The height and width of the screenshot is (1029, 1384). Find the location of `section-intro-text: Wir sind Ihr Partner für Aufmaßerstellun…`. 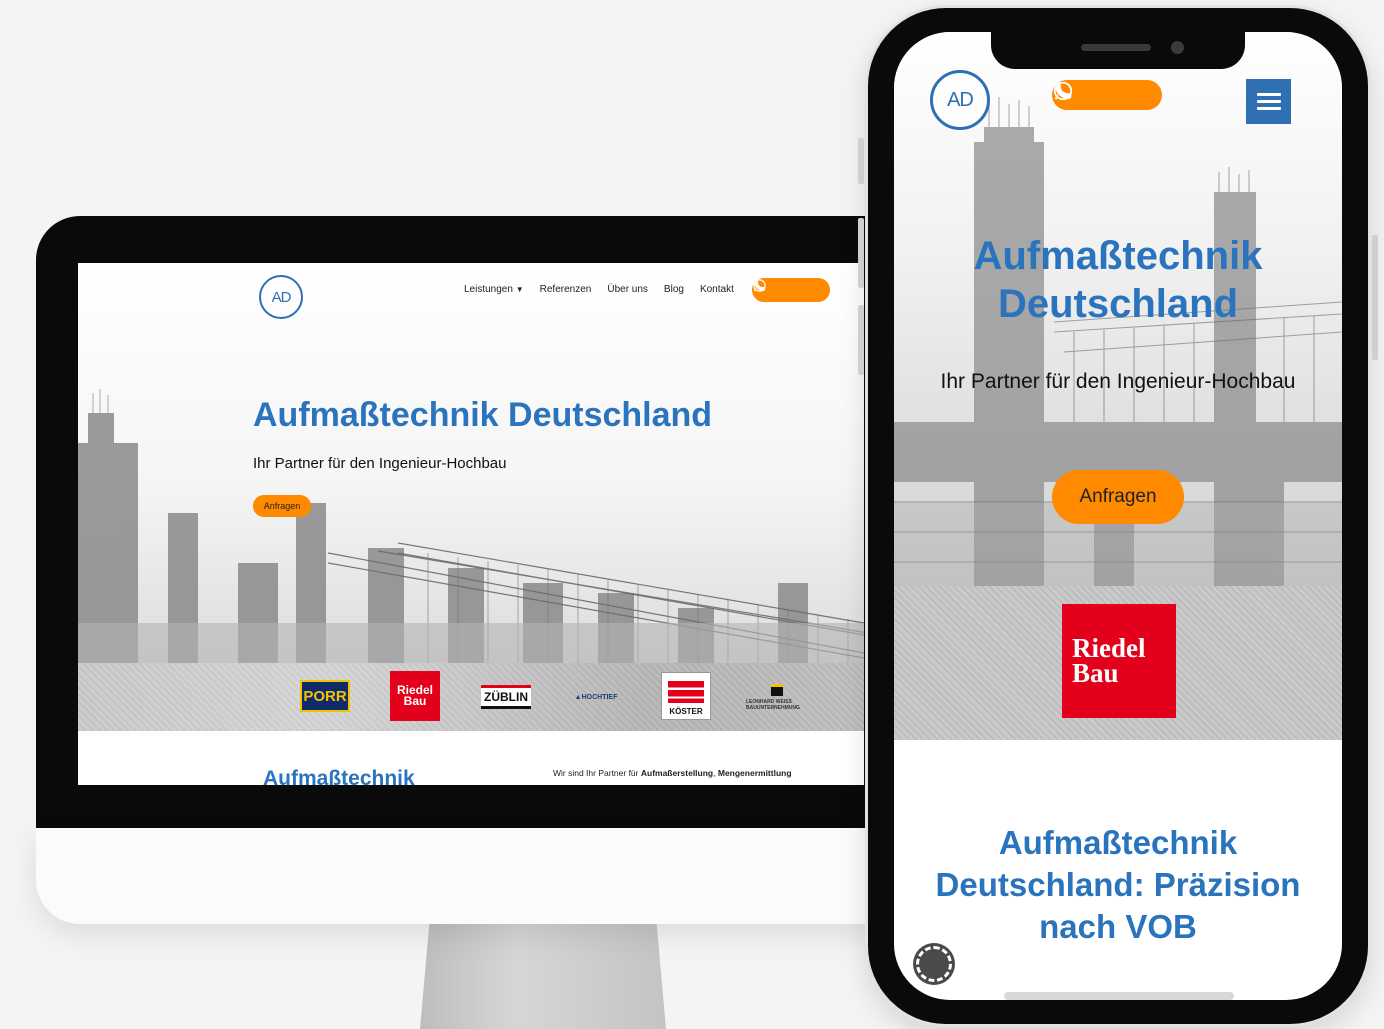

section-intro-text: Wir sind Ihr Partner für Aufmaßerstellun… is located at coordinates (672, 773).